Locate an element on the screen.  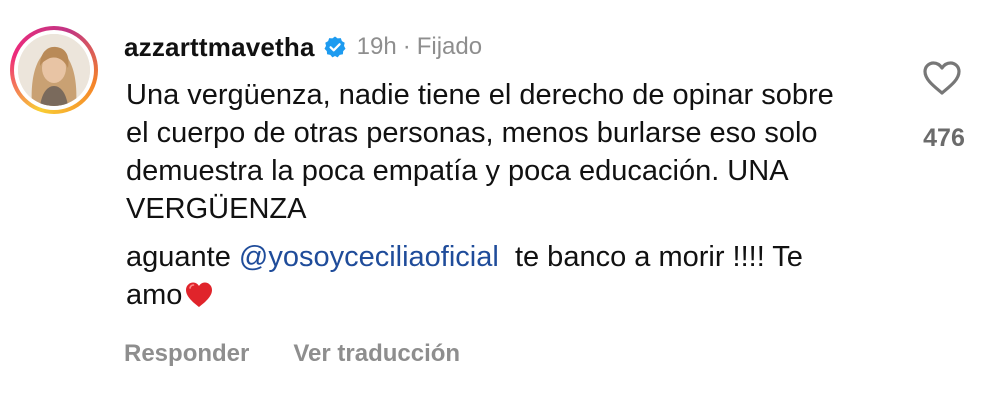
avatar-image is located at coordinates (54, 70).